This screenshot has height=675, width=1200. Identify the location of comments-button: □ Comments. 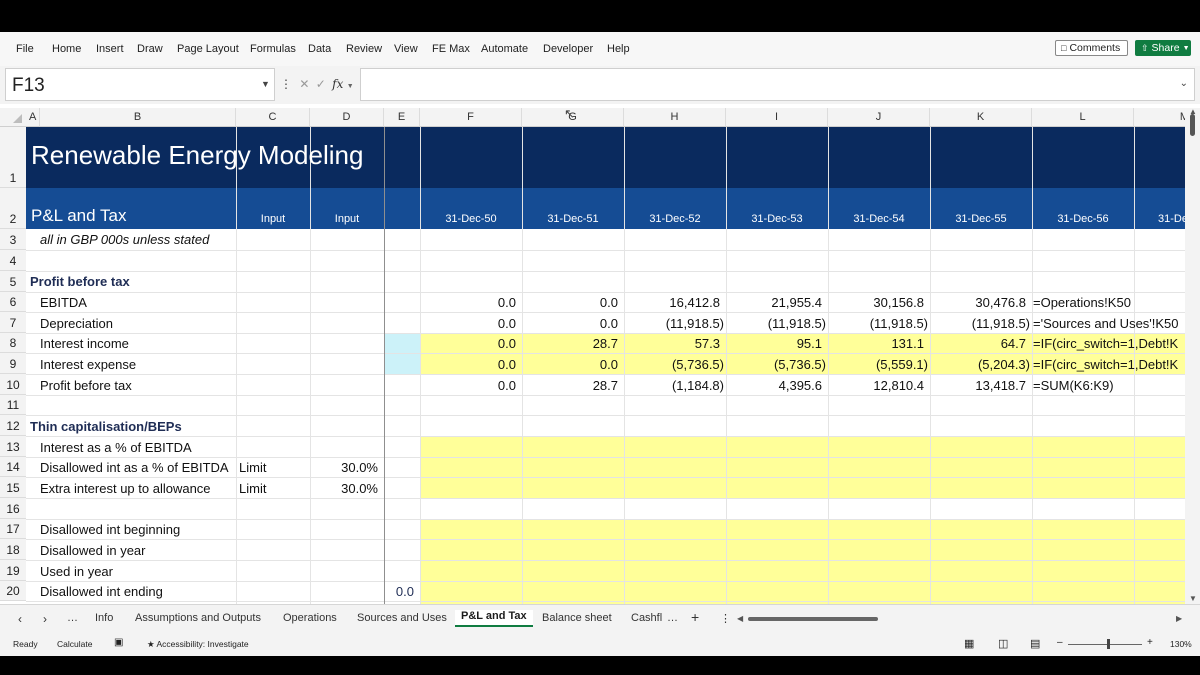
(1091, 48).